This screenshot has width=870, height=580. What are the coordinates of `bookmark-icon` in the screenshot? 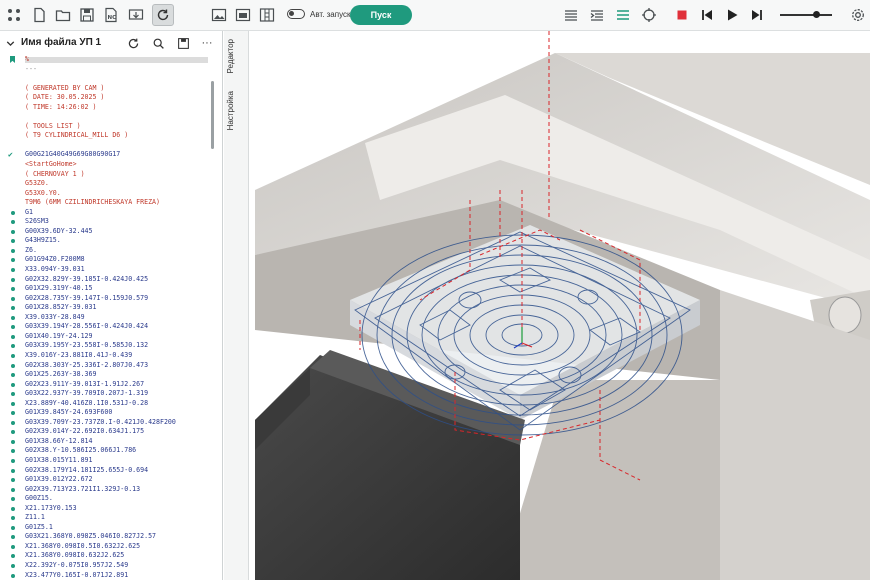 It's located at (12, 59).